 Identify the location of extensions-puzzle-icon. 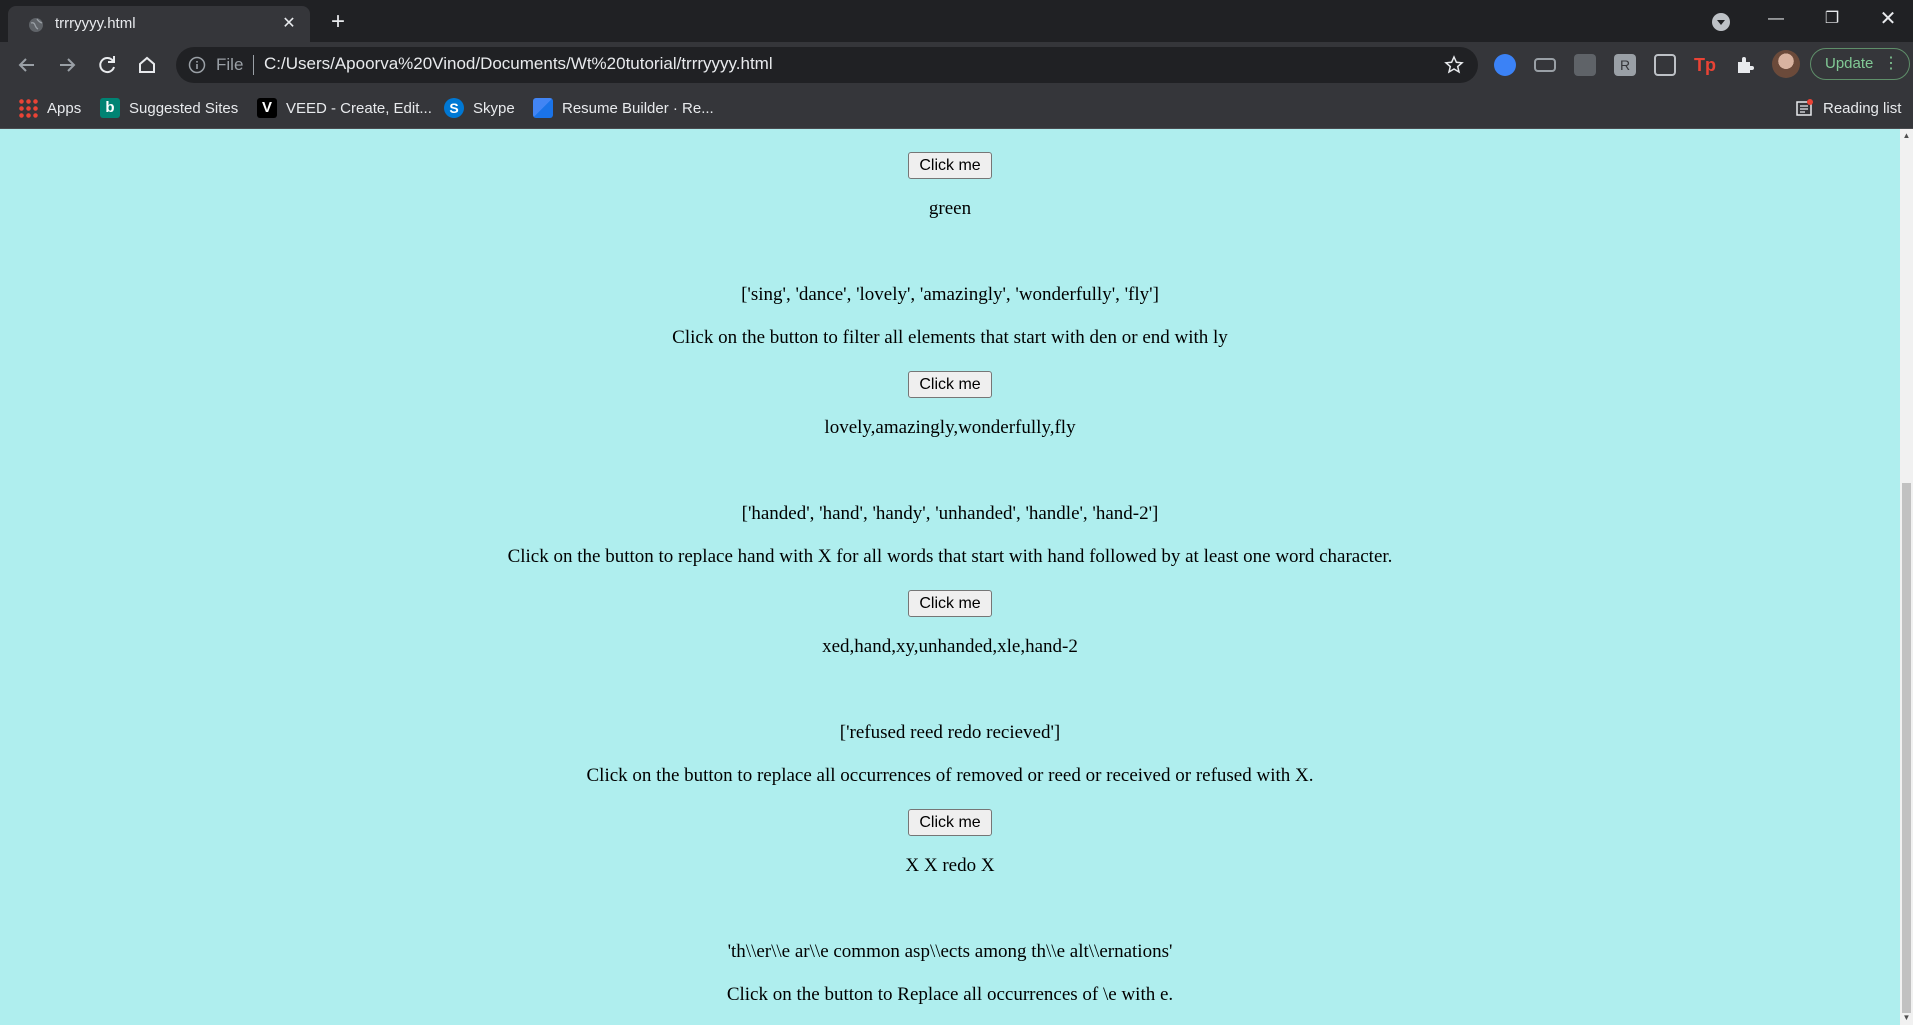
(1745, 65).